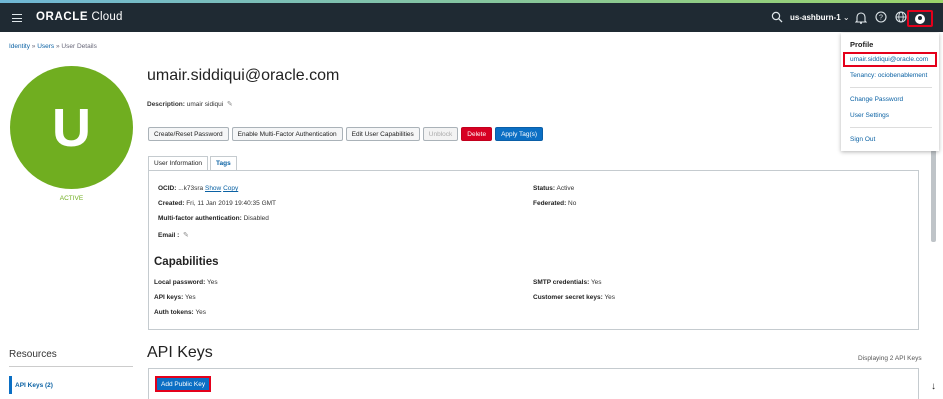 Image resolution: width=943 pixels, height=399 pixels. What do you see at coordinates (846, 17) in the screenshot?
I see `chevron-down-icon: ⌄` at bounding box center [846, 17].